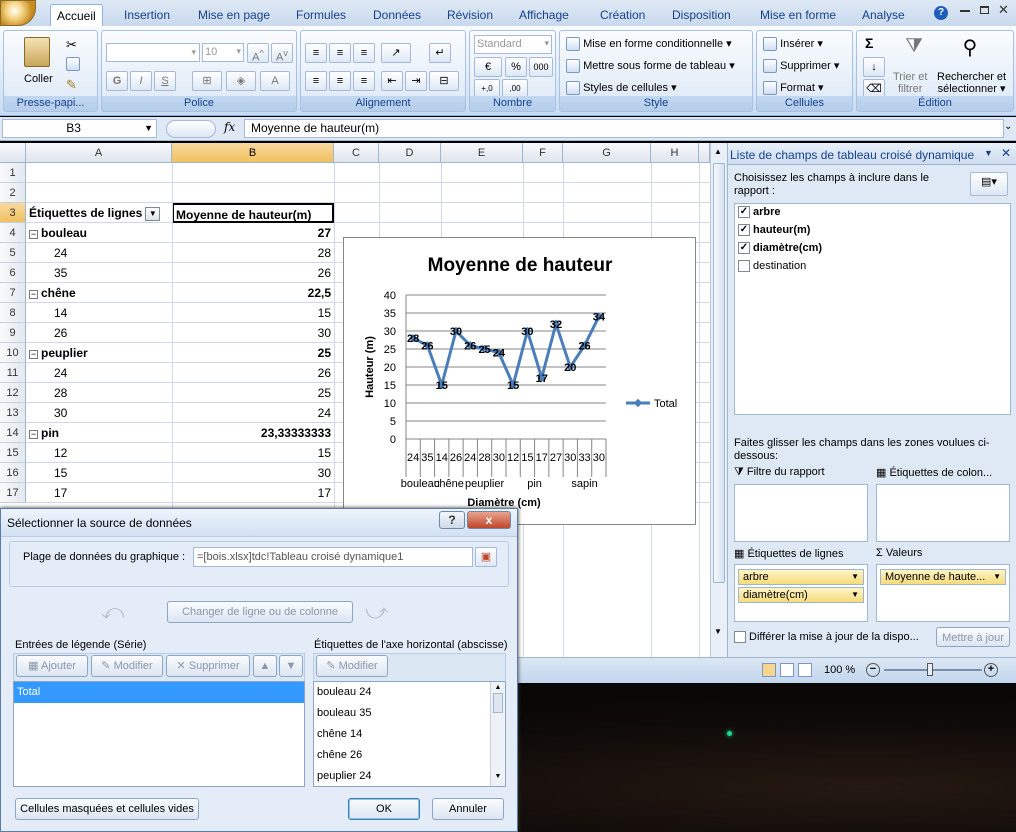 The width and height of the screenshot is (1016, 832). Describe the element at coordinates (787, 670) in the screenshot. I see `page-layout-icon` at that location.